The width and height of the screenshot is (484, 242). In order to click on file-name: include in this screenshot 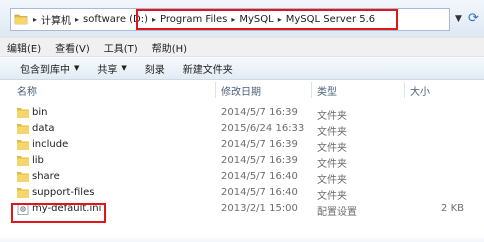, I will do `click(50, 144)`.